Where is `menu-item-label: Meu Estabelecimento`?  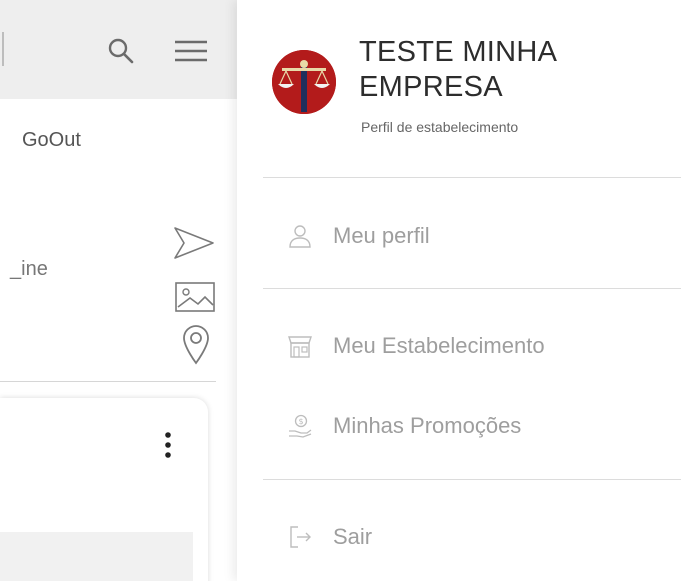 menu-item-label: Meu Estabelecimento is located at coordinates (439, 345).